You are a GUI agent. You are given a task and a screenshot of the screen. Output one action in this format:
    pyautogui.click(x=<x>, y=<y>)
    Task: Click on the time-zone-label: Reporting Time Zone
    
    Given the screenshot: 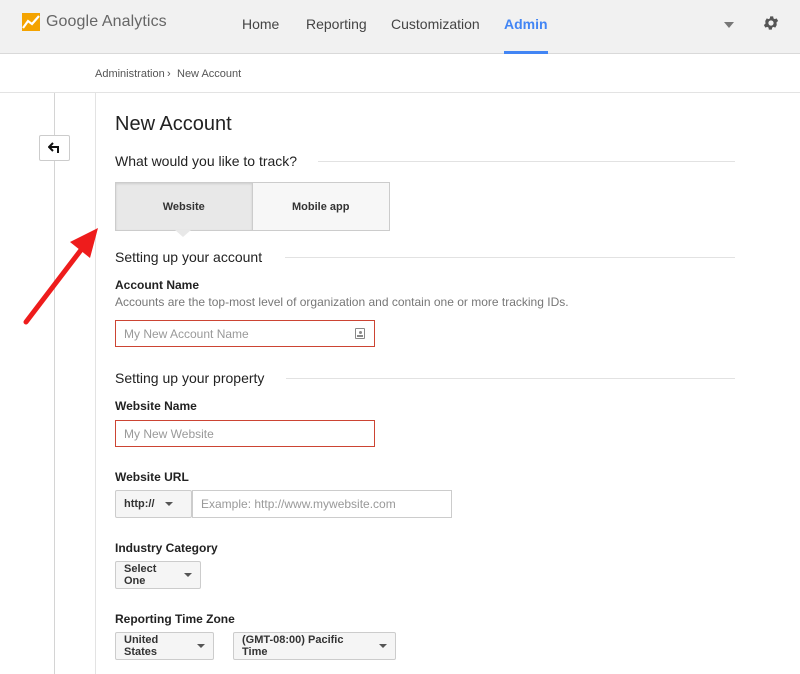 What is the action you would take?
    pyautogui.click(x=175, y=619)
    